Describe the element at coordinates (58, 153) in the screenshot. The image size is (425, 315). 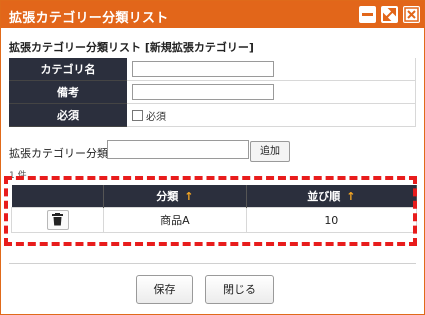
I see `extended-category-label: 拡張カテゴリー分類` at that location.